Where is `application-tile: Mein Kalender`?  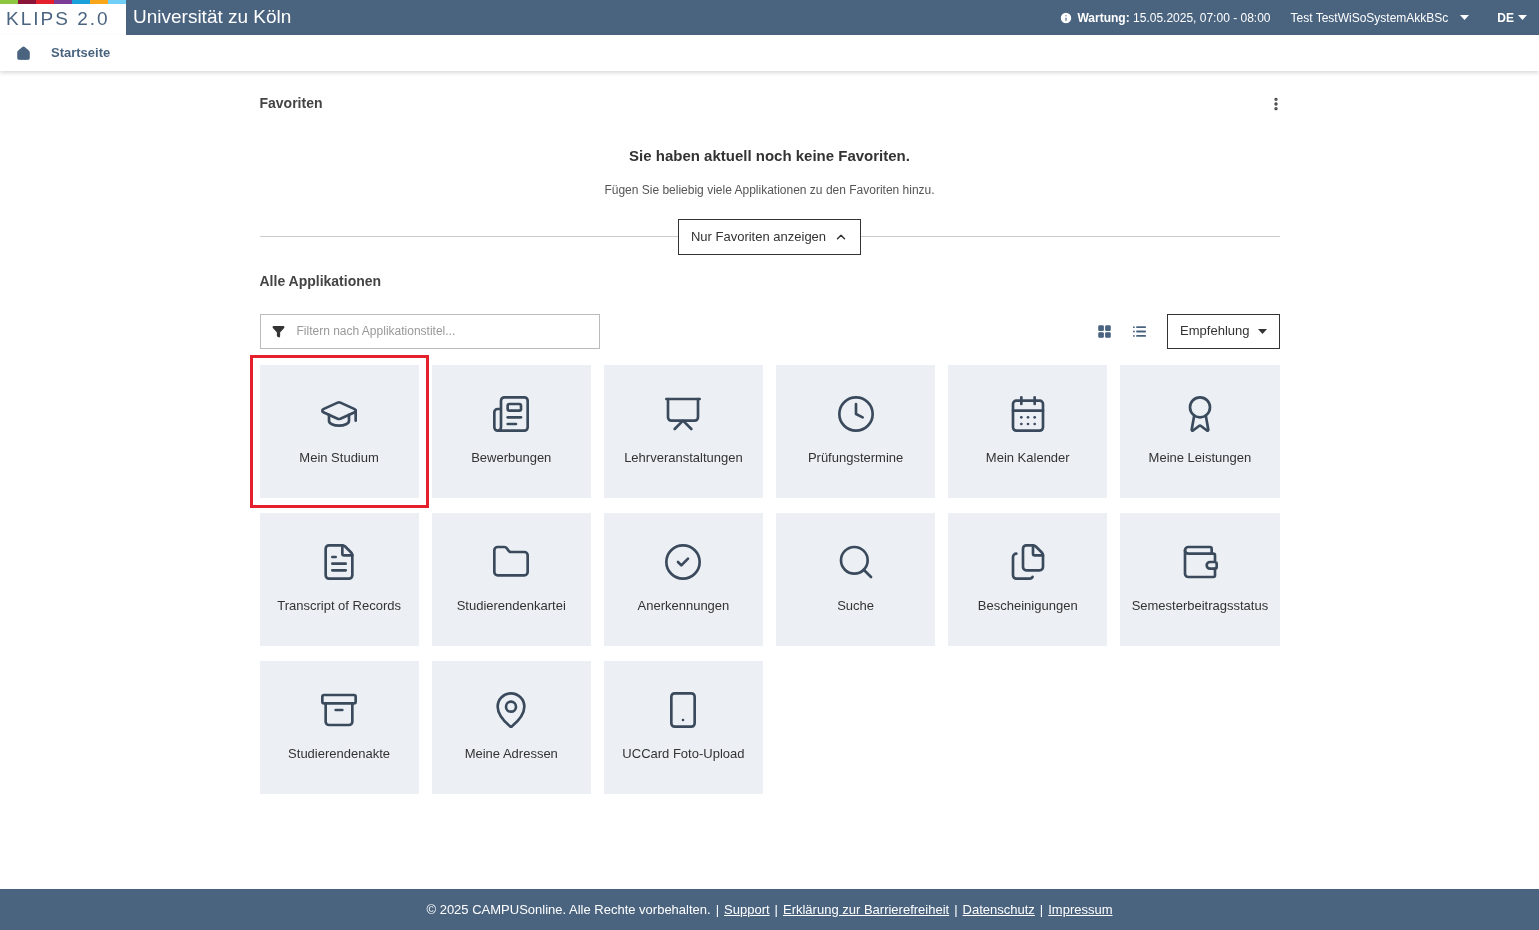
application-tile: Mein Kalender is located at coordinates (1028, 431).